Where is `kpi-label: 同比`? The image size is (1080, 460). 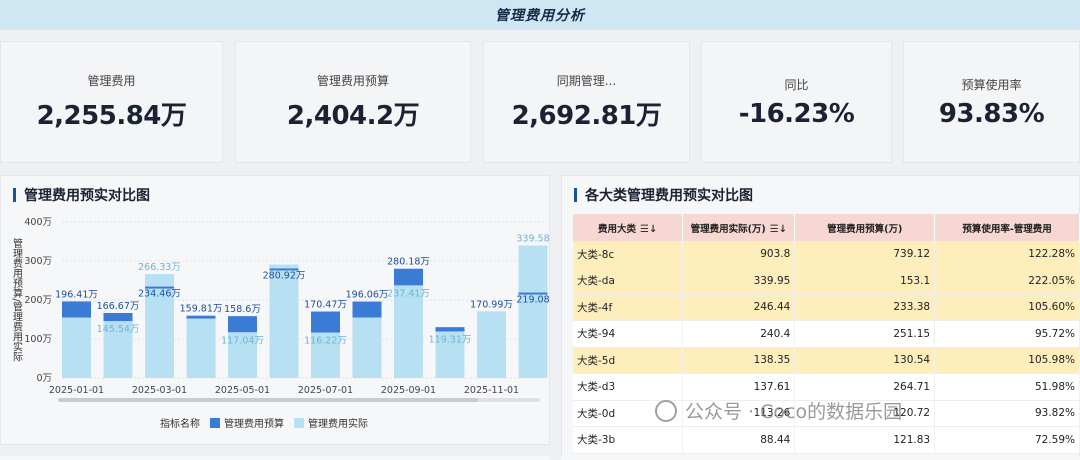
kpi-label: 同比 is located at coordinates (796, 84).